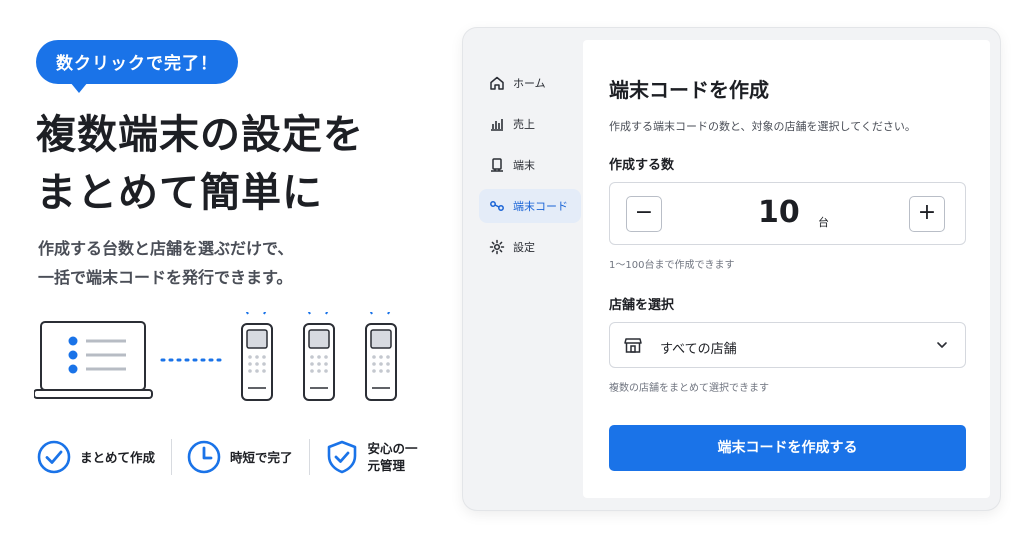 The width and height of the screenshot is (1024, 538). I want to click on feature-label: 安心の一元管理, so click(392, 457).